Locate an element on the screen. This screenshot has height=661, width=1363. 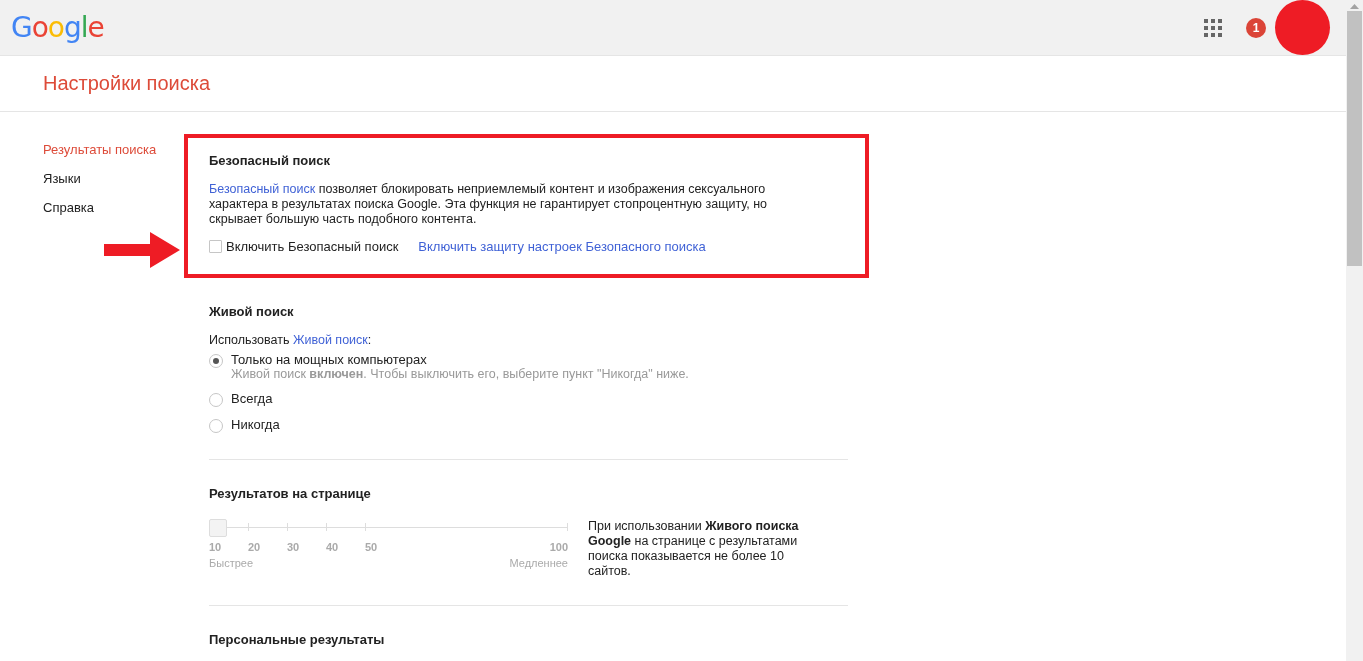
option-label: Всегда is located at coordinates (252, 398).